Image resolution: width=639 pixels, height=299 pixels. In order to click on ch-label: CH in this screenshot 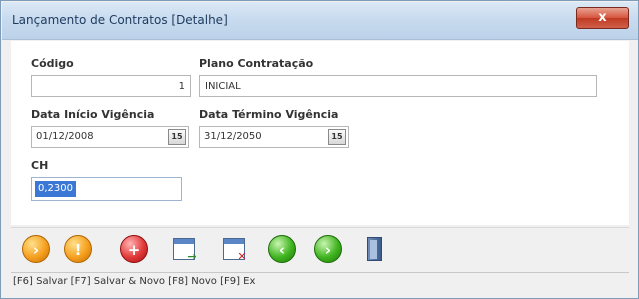, I will do `click(40, 165)`.